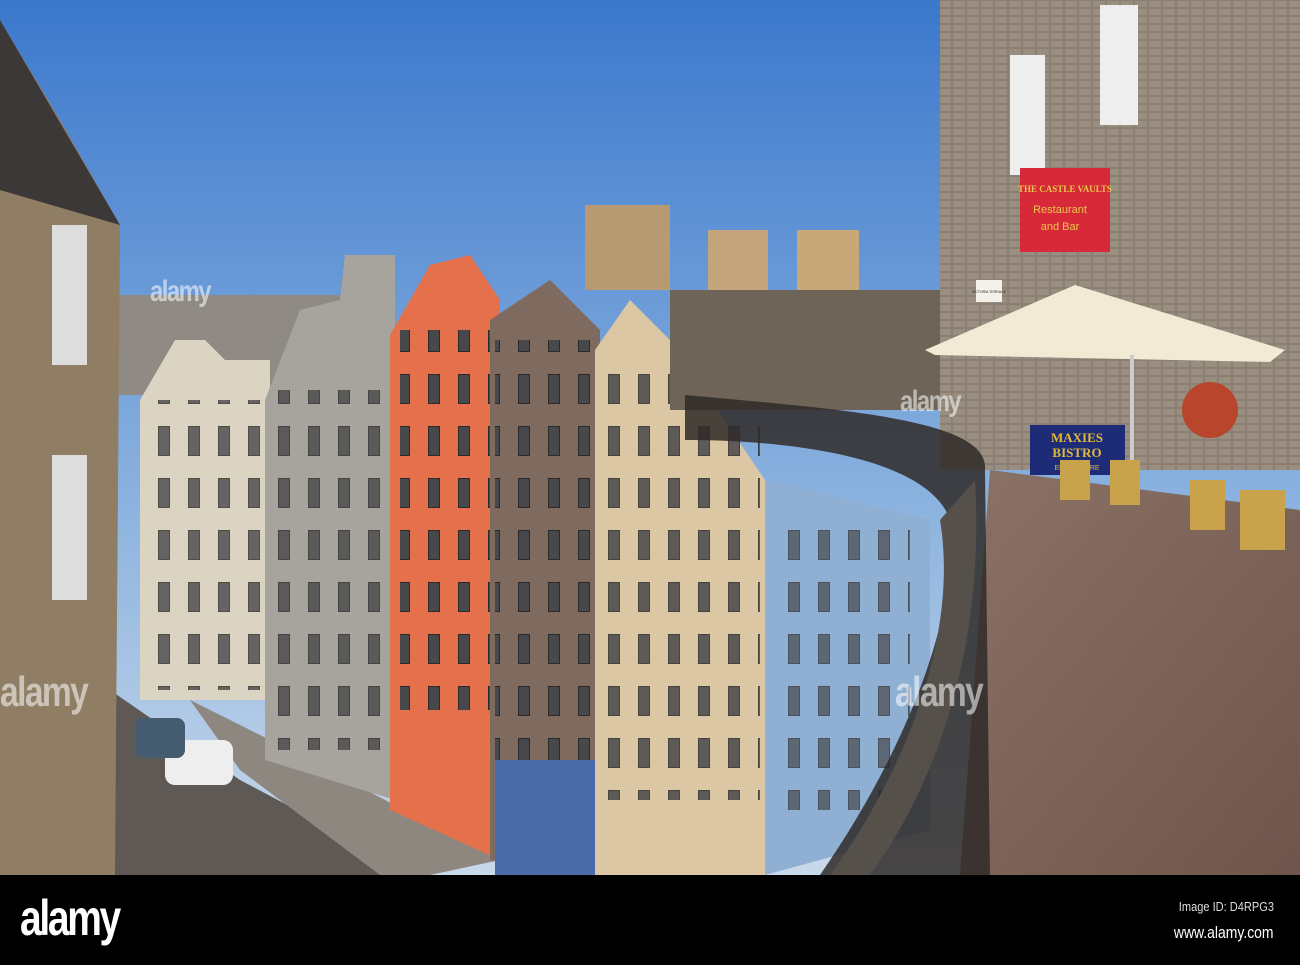 The height and width of the screenshot is (965, 1300). I want to click on watermark-top-left: alamy, so click(181, 291).